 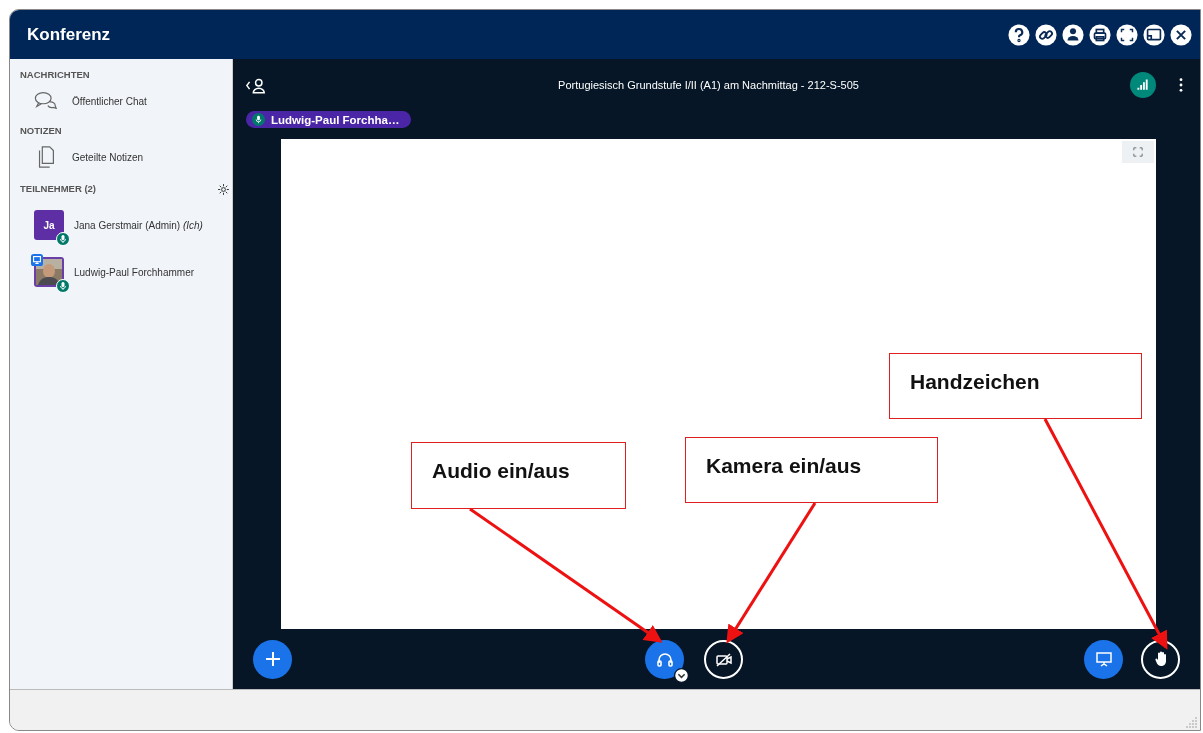 What do you see at coordinates (82, 158) in the screenshot?
I see `sidebar-item: Geteilte Notizen` at bounding box center [82, 158].